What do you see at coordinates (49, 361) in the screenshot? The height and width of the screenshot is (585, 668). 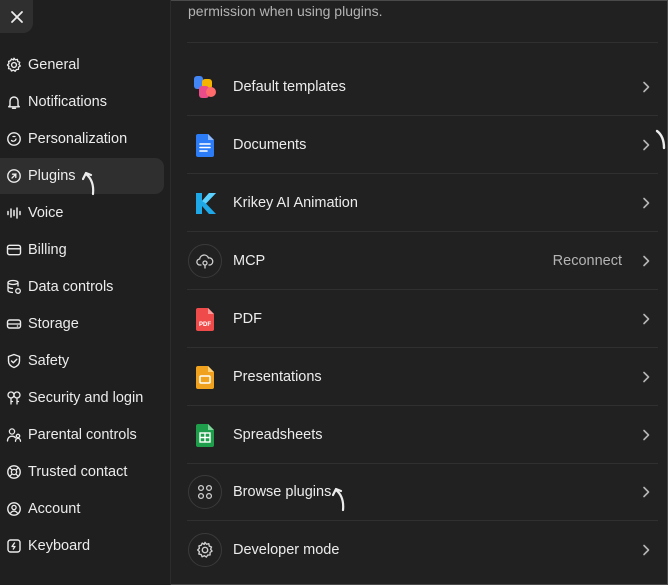 I see `sidebar-item-label: Safety` at bounding box center [49, 361].